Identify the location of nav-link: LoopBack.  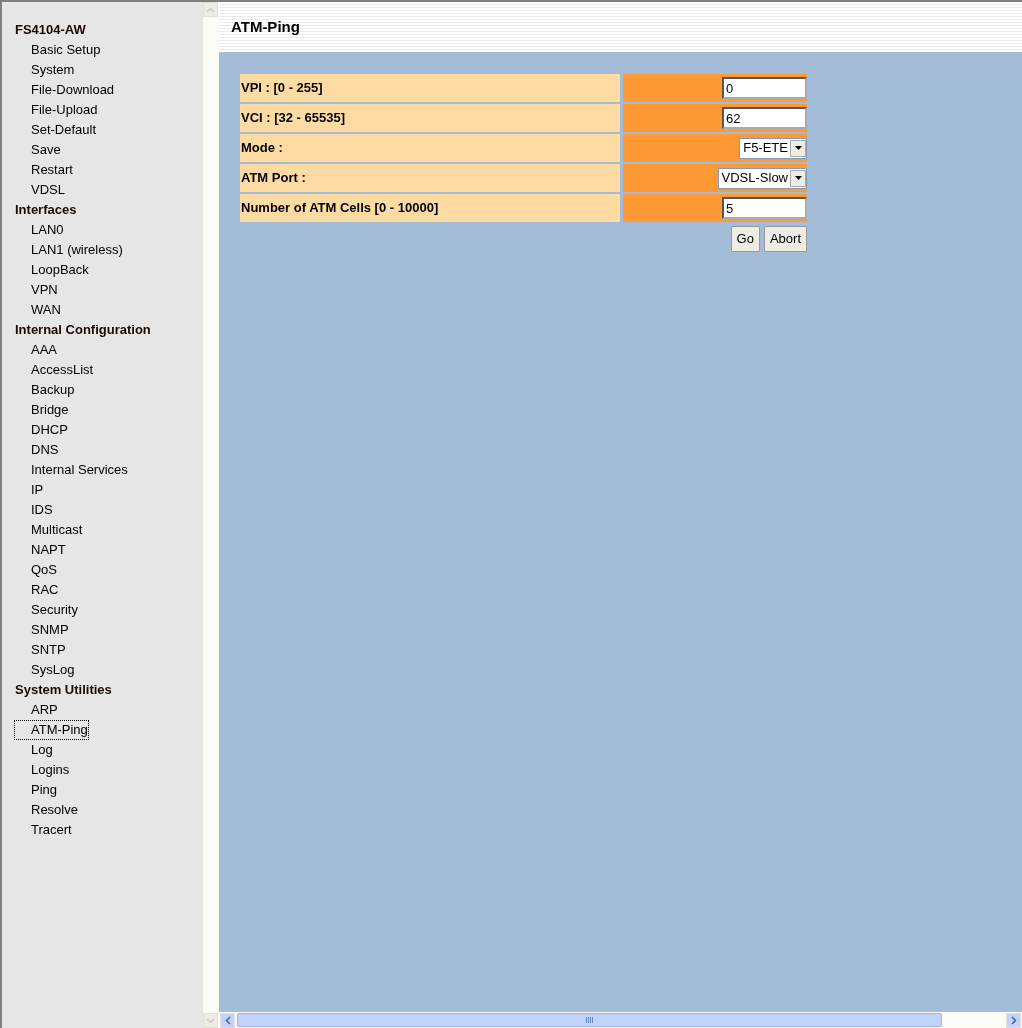
(52, 270).